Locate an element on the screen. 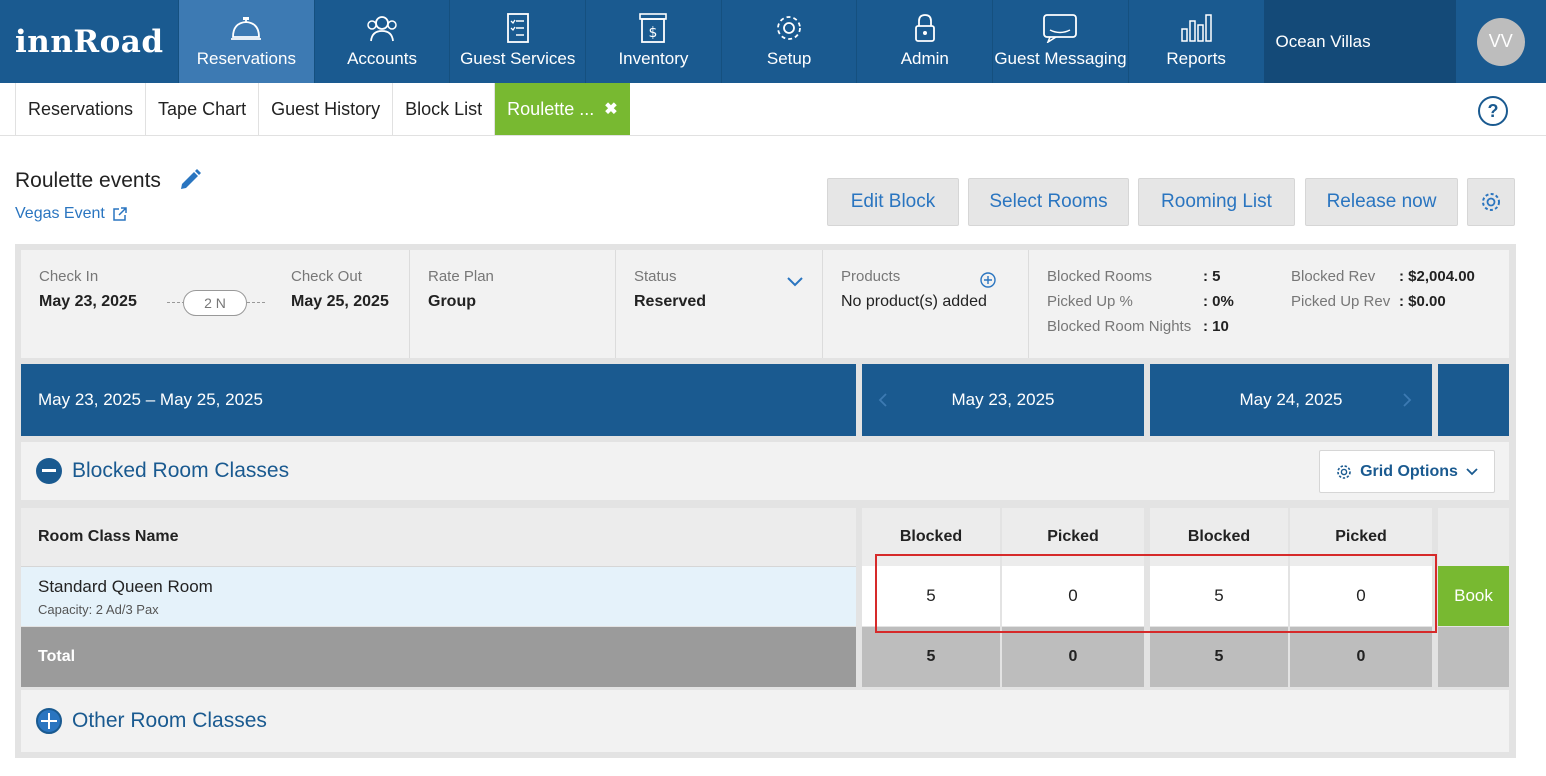 The height and width of the screenshot is (776, 1546). nav-label: Accounts is located at coordinates (382, 58).